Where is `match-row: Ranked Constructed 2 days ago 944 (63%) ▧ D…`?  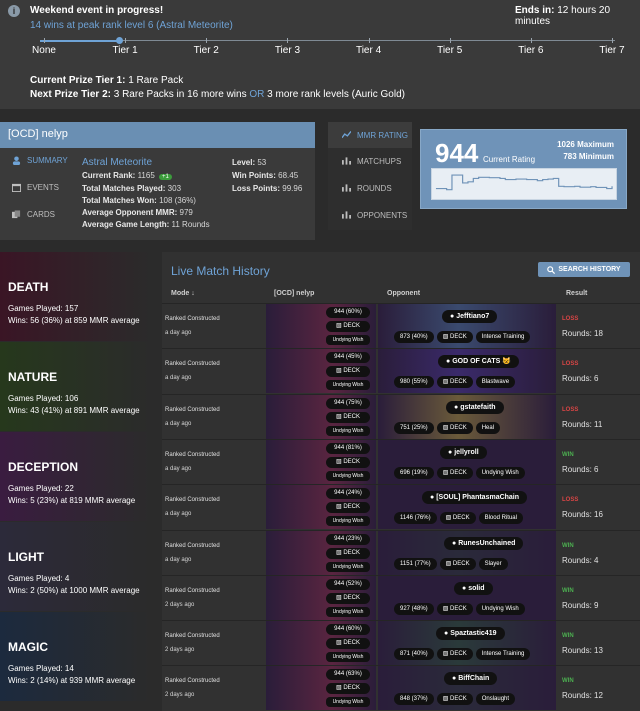
match-row: Ranked Constructed 2 days ago 944 (63%) ▧ D… is located at coordinates (401, 688).